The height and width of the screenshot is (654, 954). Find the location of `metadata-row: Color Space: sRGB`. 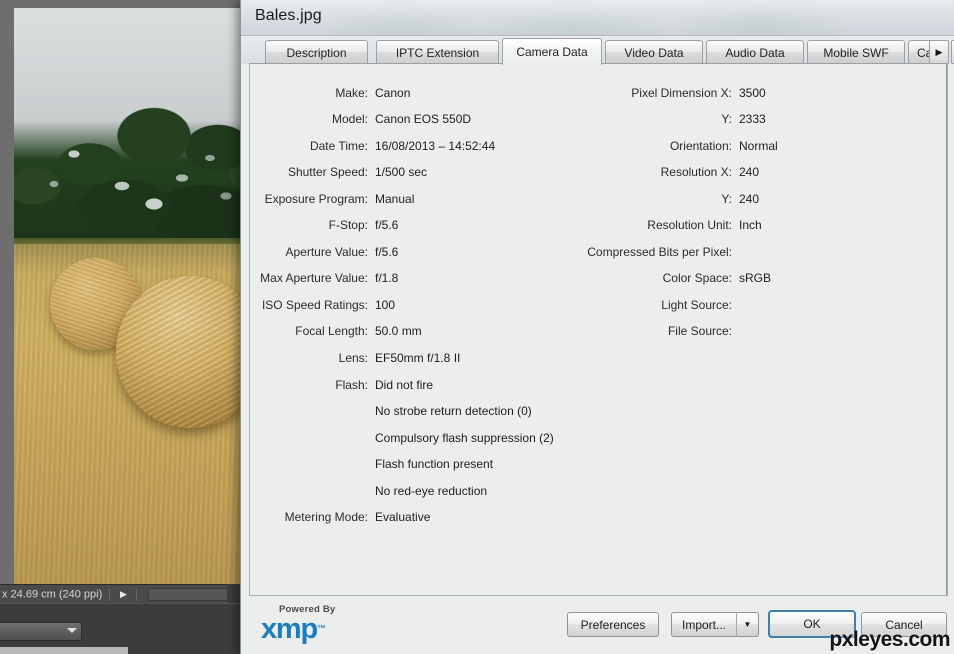

metadata-row: Color Space: sRGB is located at coordinates (670, 278).